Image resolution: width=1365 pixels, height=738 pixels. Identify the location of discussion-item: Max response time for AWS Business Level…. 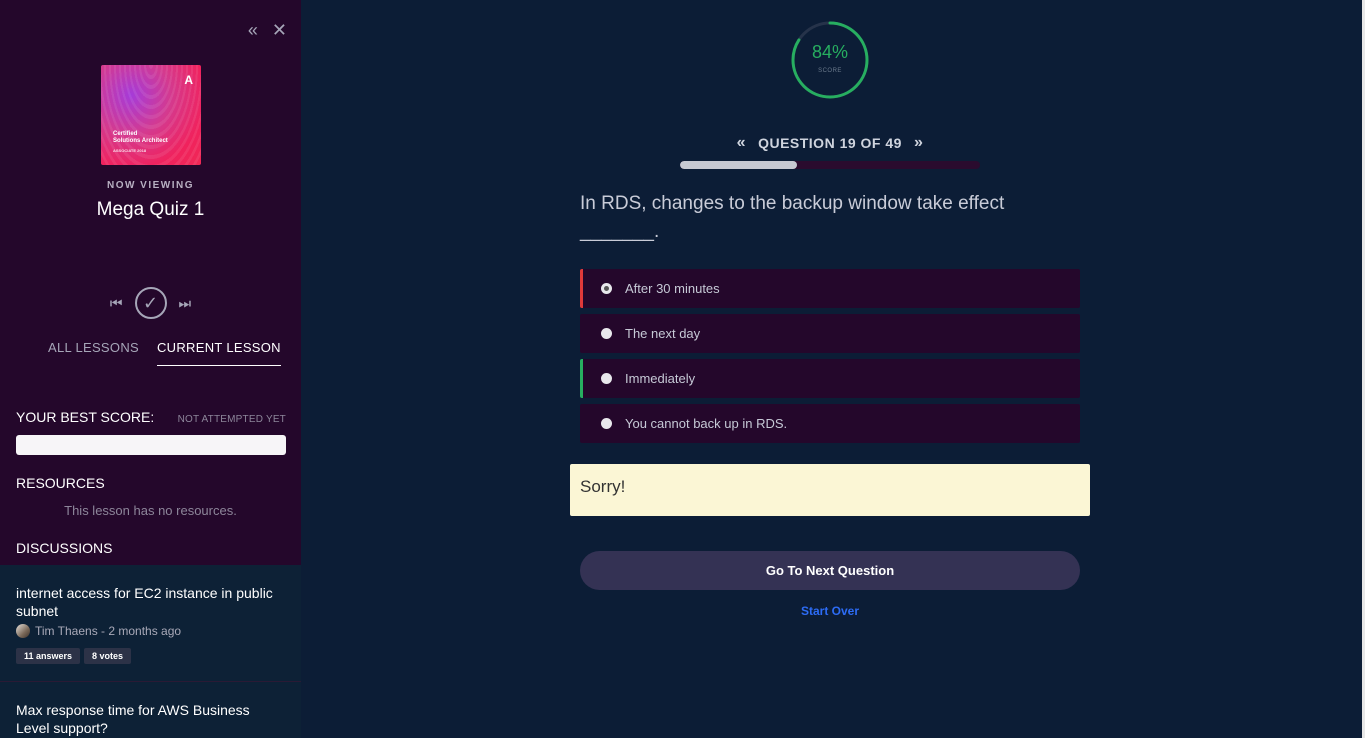
(150, 710).